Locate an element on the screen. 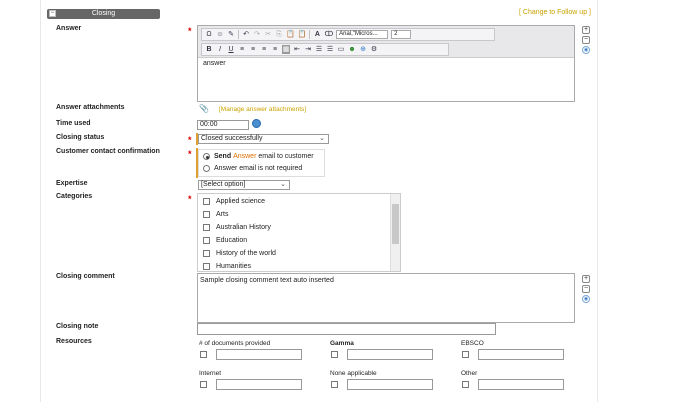 Image resolution: width=699 pixels, height=402 pixels. time-used-input: 00:00 is located at coordinates (223, 125).